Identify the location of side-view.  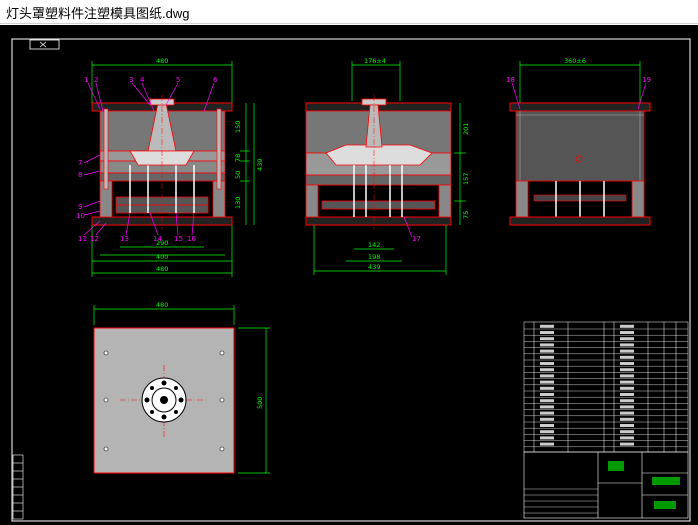
(378, 162).